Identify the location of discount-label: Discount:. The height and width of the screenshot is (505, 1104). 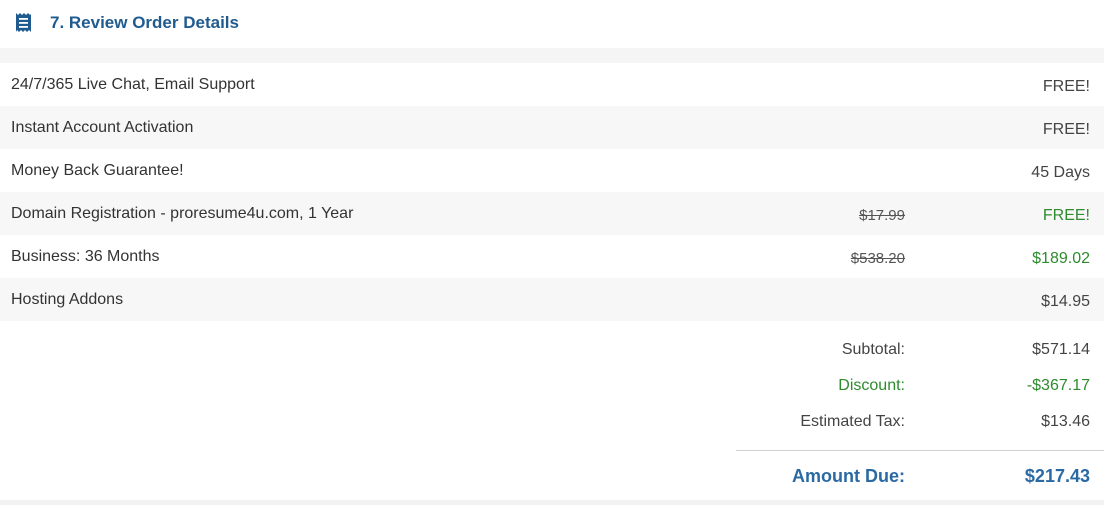
(871, 385).